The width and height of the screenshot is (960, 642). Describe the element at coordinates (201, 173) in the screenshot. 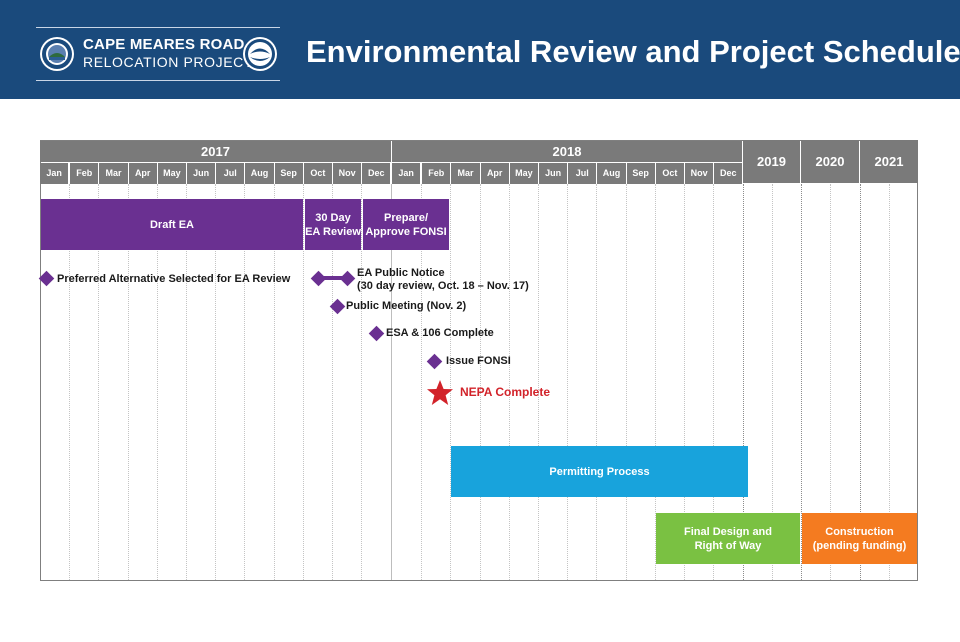

I see `month-header-2017-jun: Jun` at that location.